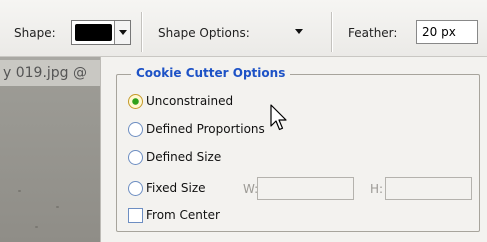 This screenshot has width=487, height=242. What do you see at coordinates (135, 157) in the screenshot?
I see `defined-size-radio` at bounding box center [135, 157].